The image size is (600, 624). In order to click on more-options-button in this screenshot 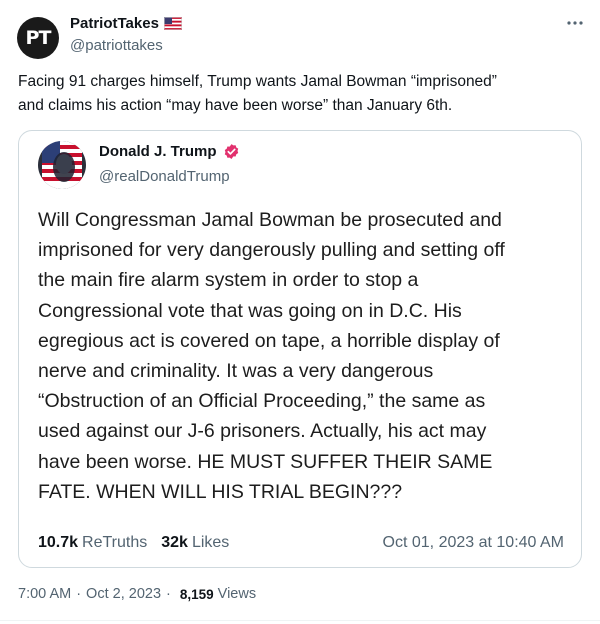, I will do `click(575, 23)`.